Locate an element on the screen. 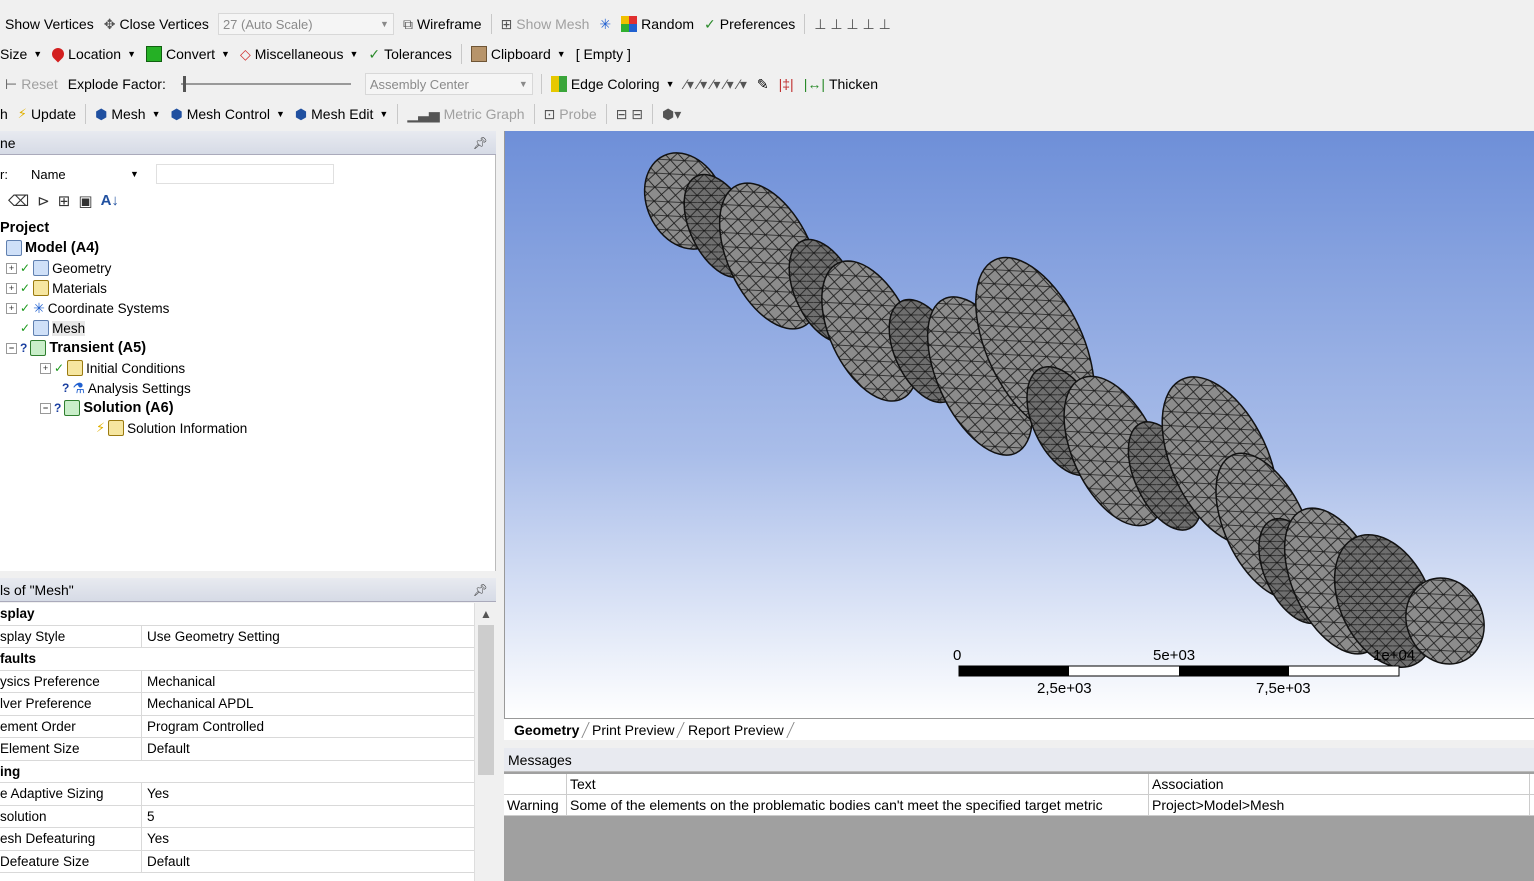 Image resolution: width=1534 pixels, height=881 pixels. max-min-icon: ⊟ ⊟ is located at coordinates (629, 113).